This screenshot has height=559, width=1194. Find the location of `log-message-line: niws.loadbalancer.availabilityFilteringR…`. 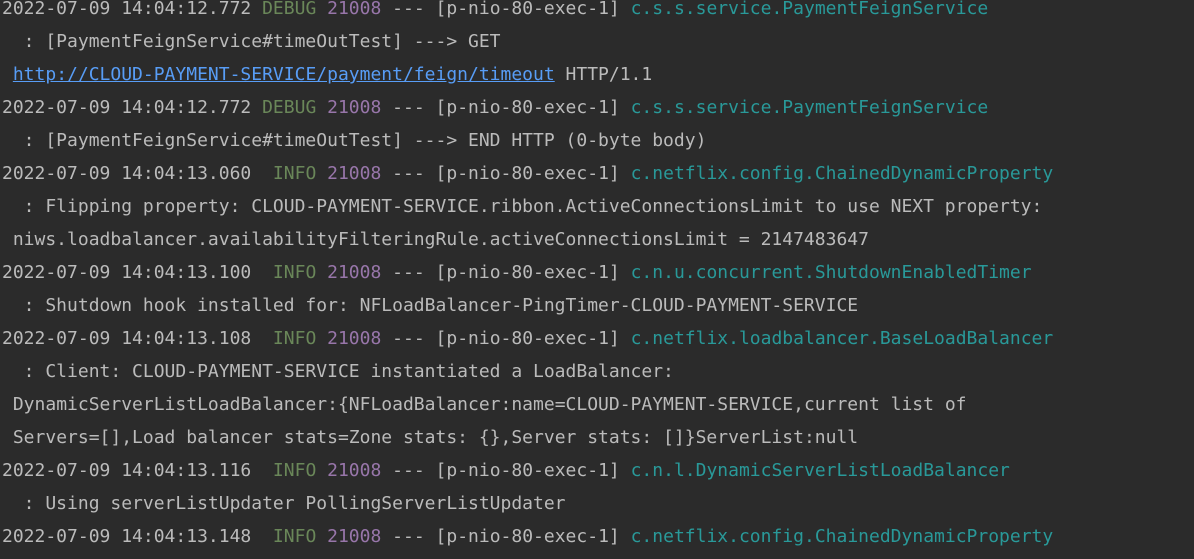

log-message-line: niws.loadbalancer.availabilityFilteringR… is located at coordinates (435, 239).